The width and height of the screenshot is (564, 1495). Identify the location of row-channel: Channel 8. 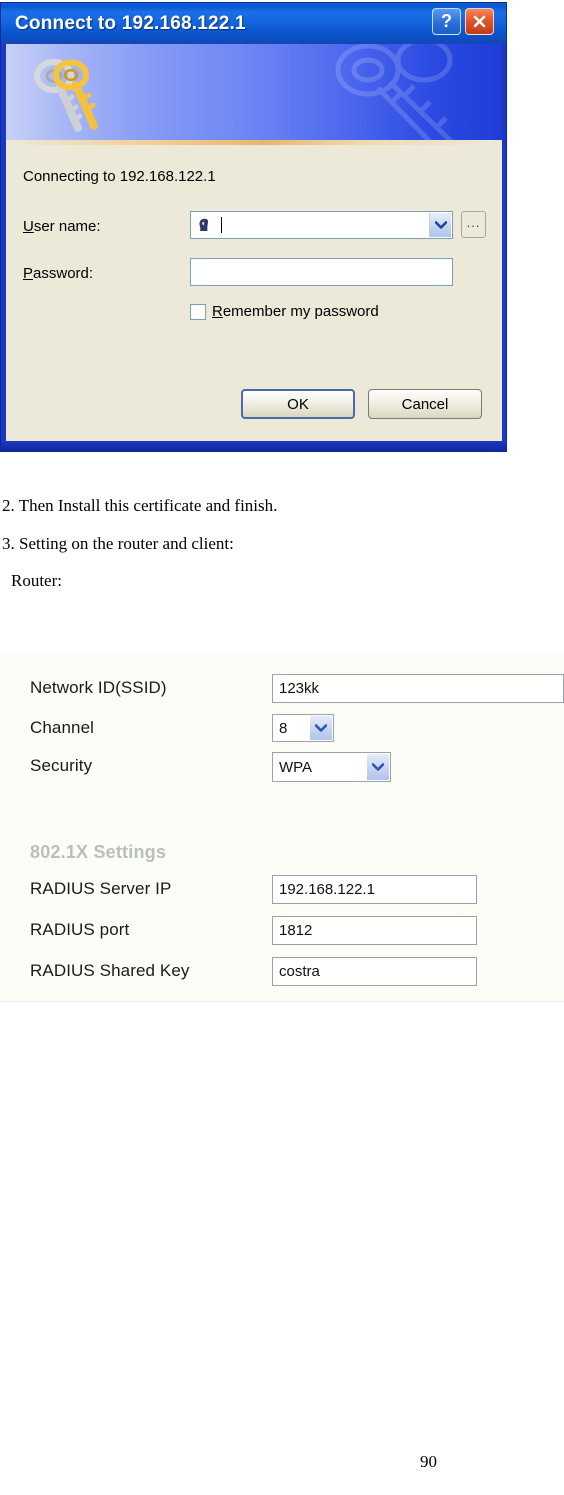
(282, 729).